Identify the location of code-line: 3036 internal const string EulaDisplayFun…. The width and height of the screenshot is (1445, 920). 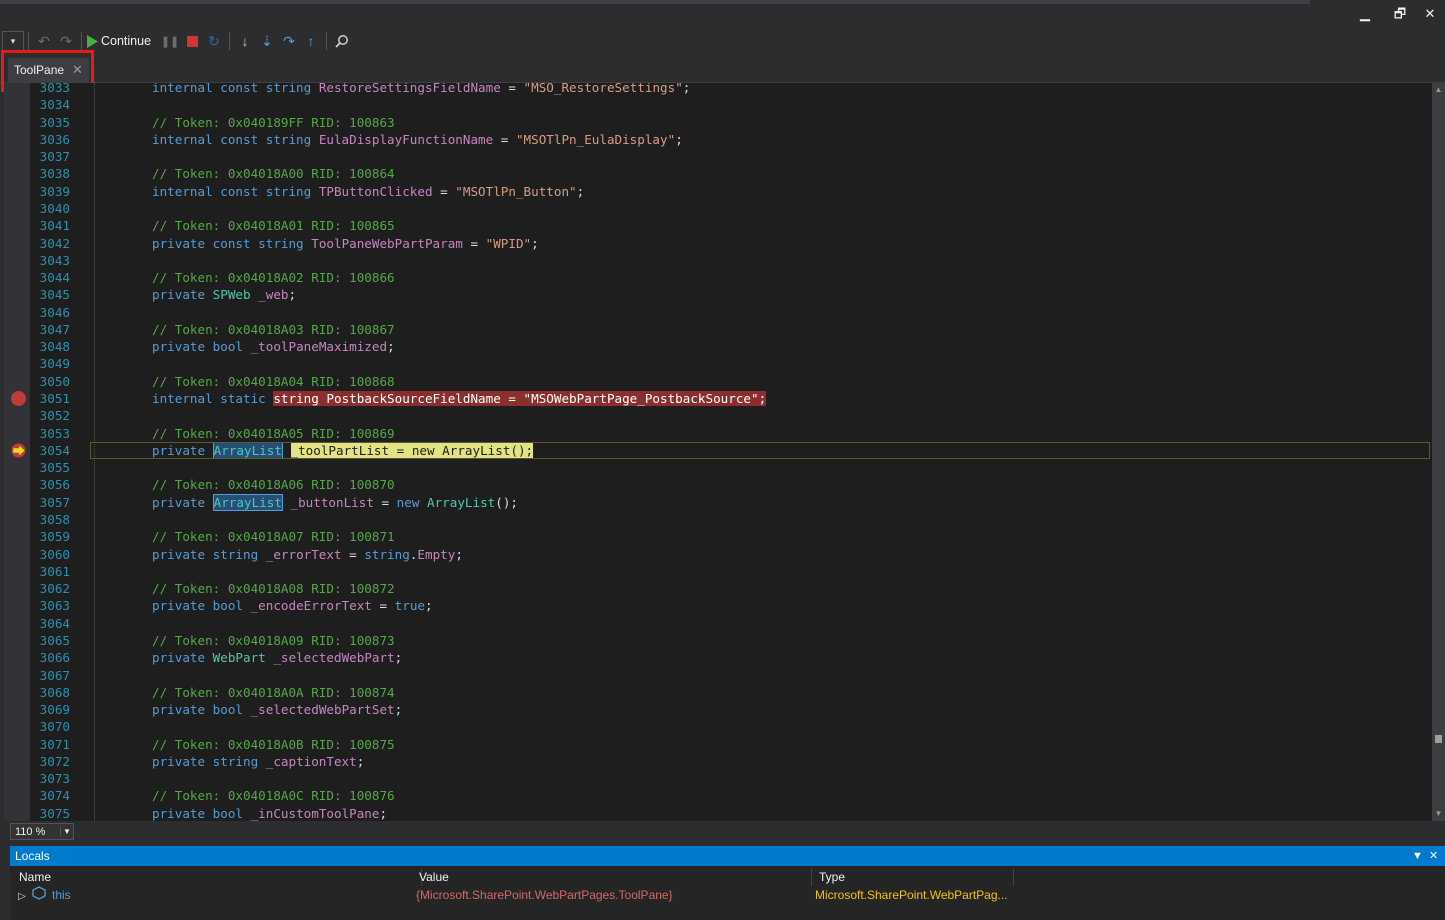
(718, 139).